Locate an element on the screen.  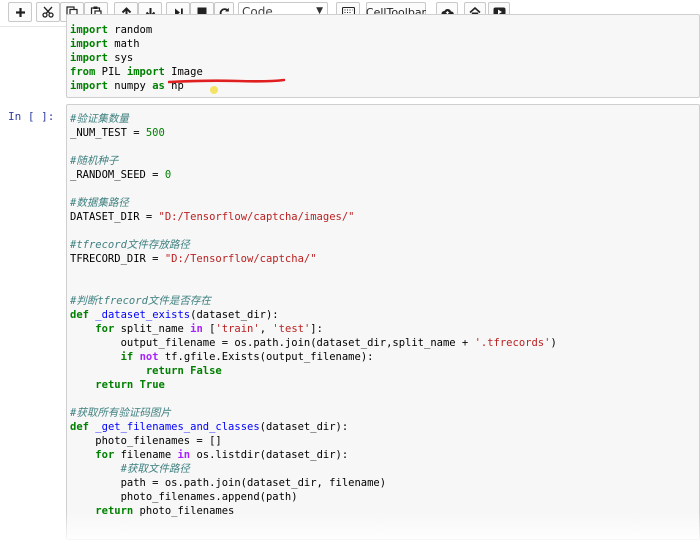
mouse-cursor-highlight is located at coordinates (214, 90).